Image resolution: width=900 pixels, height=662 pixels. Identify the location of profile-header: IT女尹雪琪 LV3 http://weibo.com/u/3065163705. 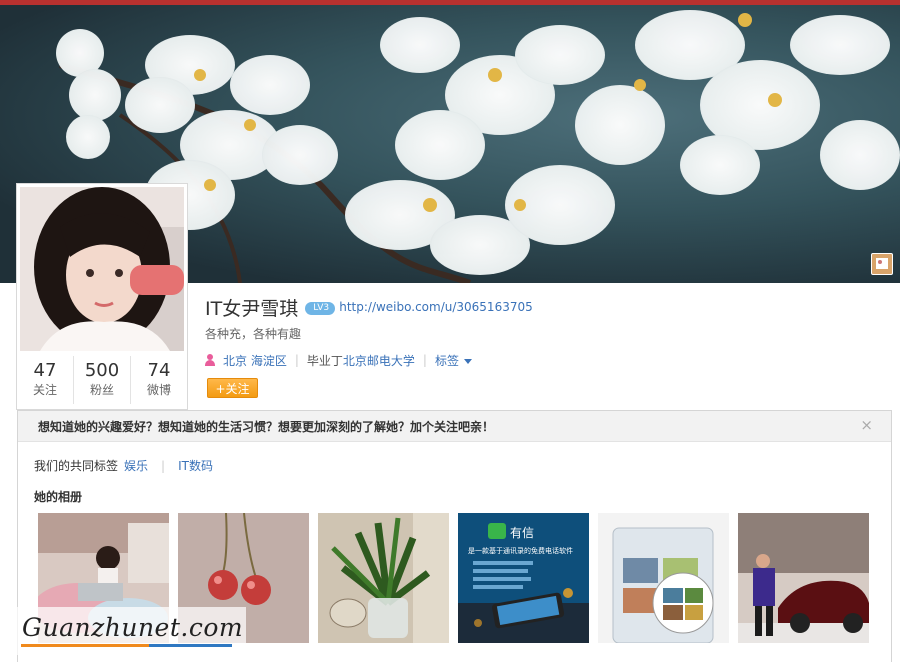
(369, 307).